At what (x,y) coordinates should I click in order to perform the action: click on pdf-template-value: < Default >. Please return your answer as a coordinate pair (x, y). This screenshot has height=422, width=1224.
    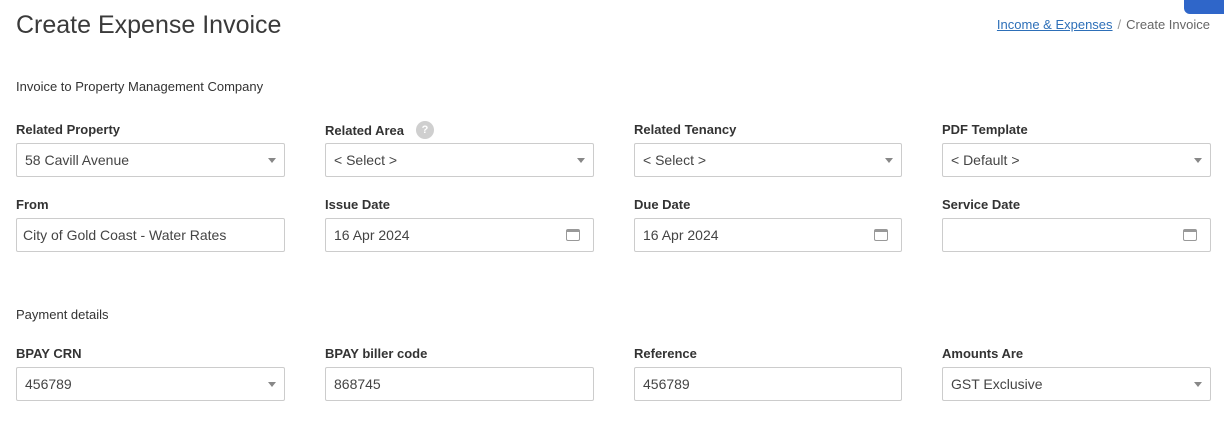
    Looking at the image, I should click on (985, 160).